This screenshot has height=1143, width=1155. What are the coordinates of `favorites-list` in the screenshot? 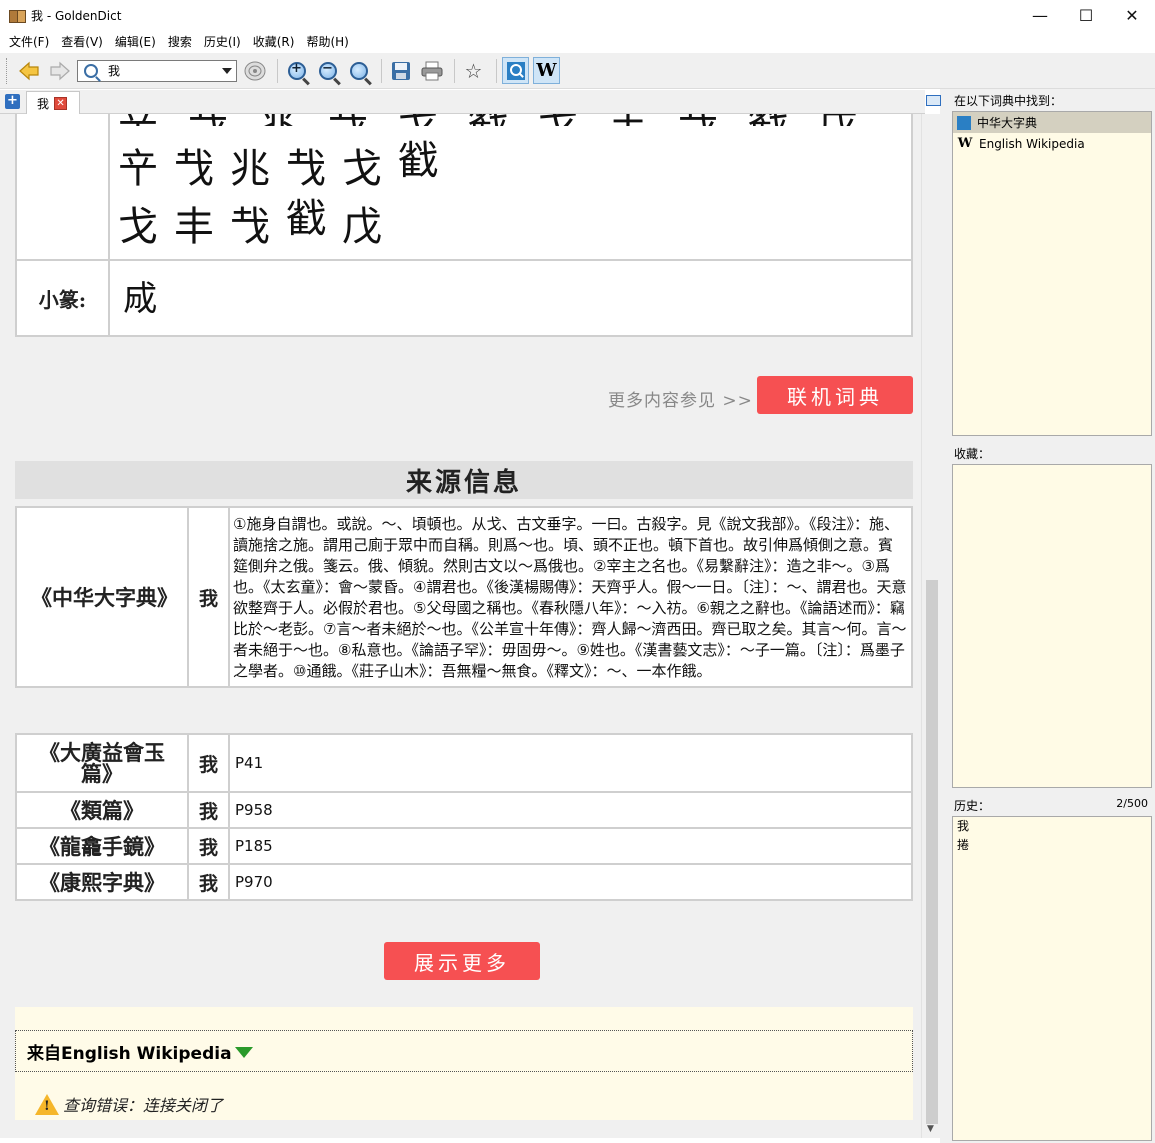 It's located at (1052, 626).